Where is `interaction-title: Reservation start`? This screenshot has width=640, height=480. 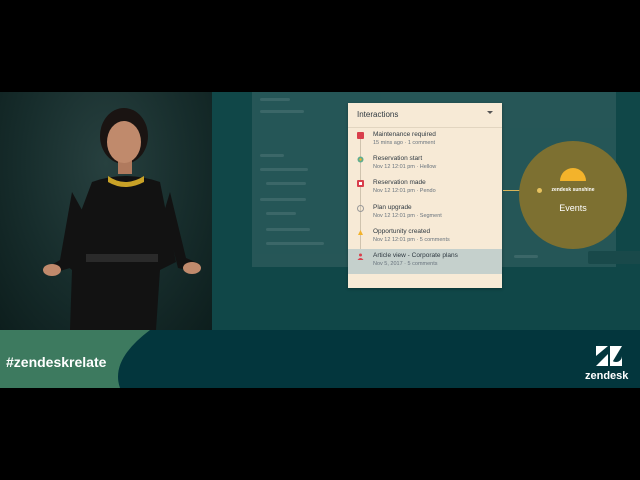
interaction-title: Reservation start is located at coordinates (398, 158).